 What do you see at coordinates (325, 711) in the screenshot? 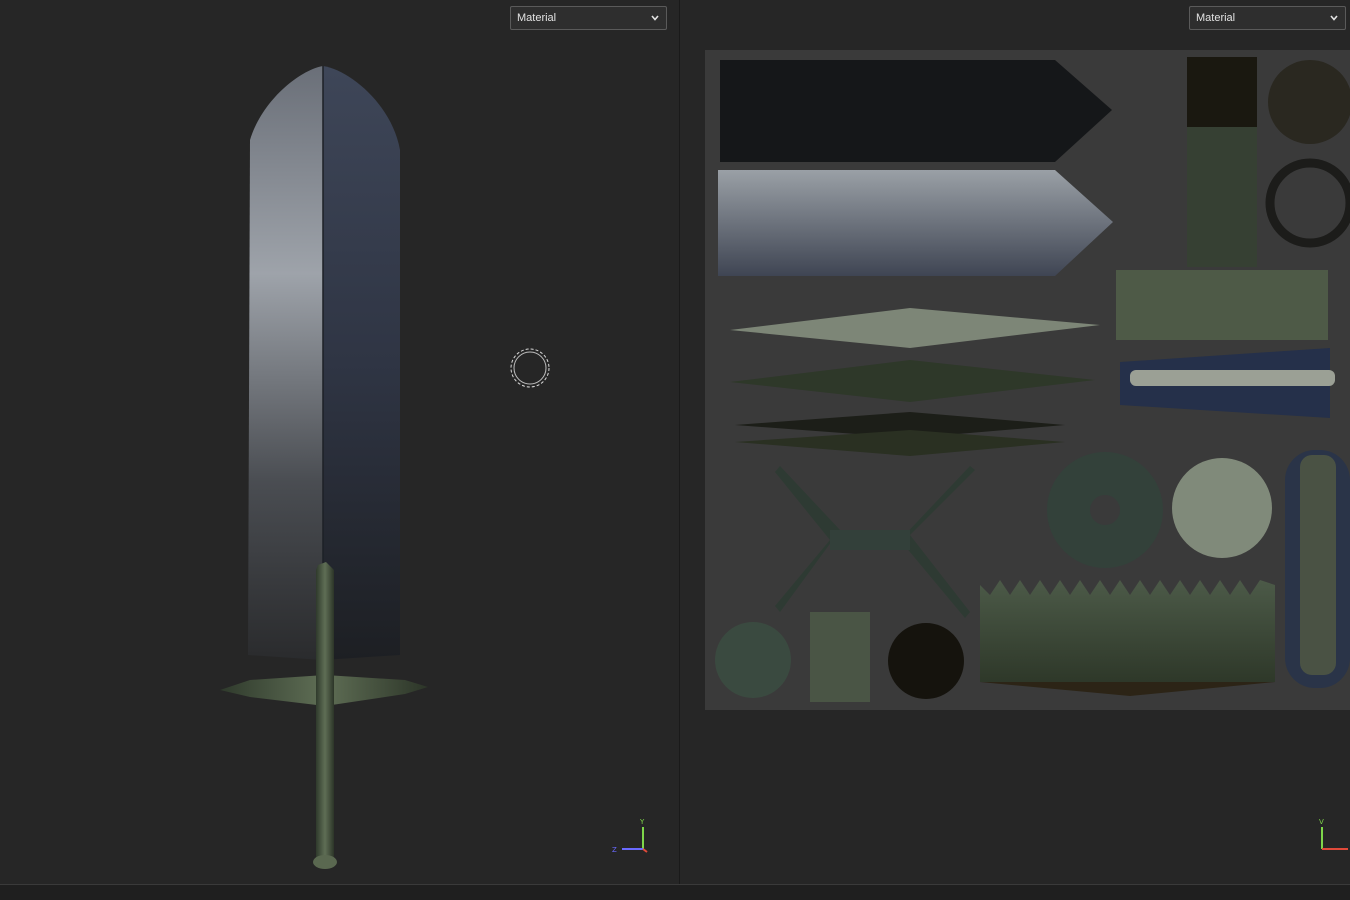
I see `grip` at bounding box center [325, 711].